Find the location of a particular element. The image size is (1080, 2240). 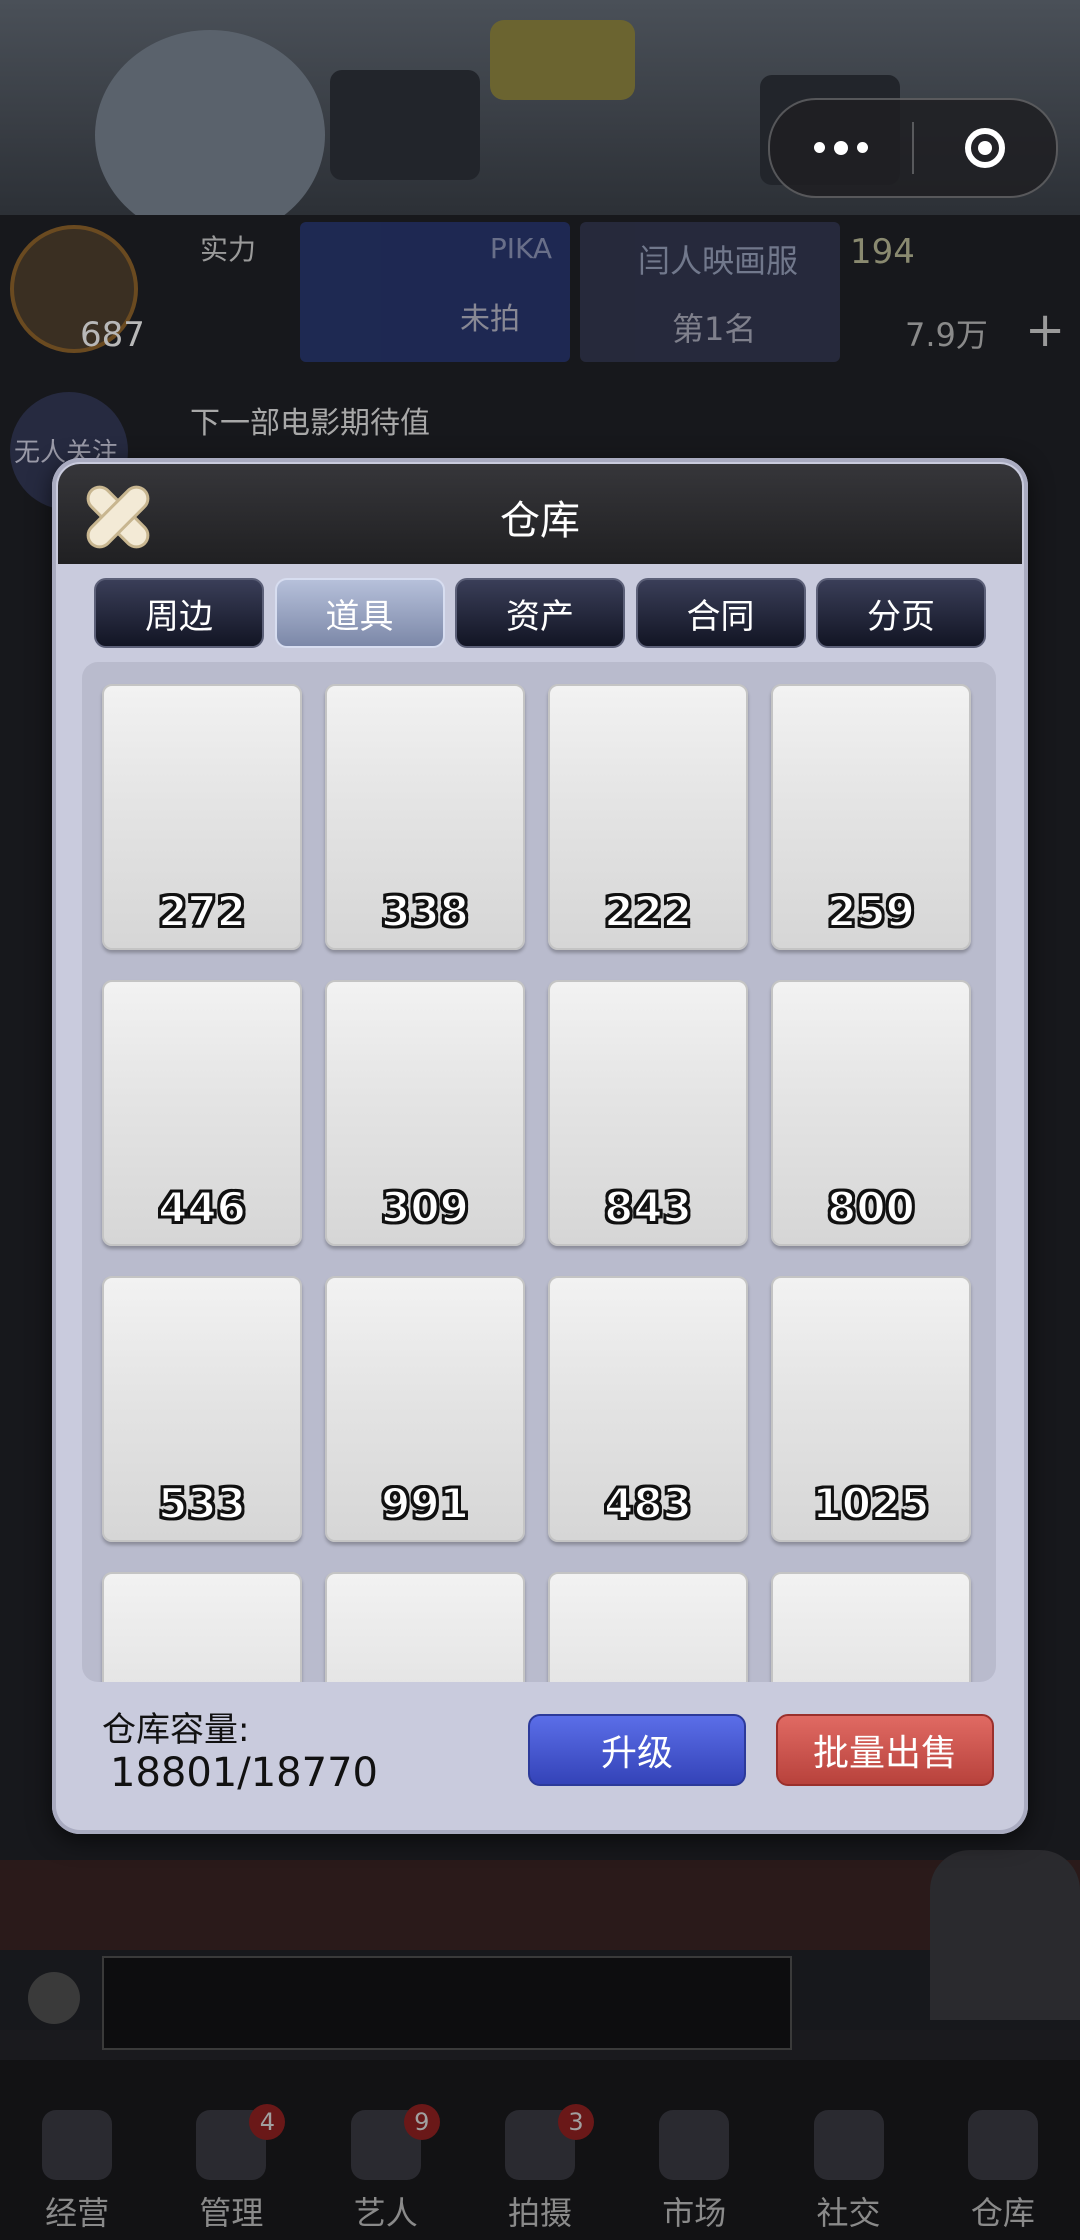

gem-count: 7.9万 is located at coordinates (946, 335).